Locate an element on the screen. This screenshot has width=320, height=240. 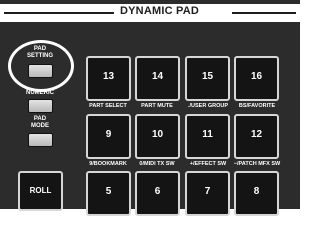
pad-16: 16 is located at coordinates (256, 78).